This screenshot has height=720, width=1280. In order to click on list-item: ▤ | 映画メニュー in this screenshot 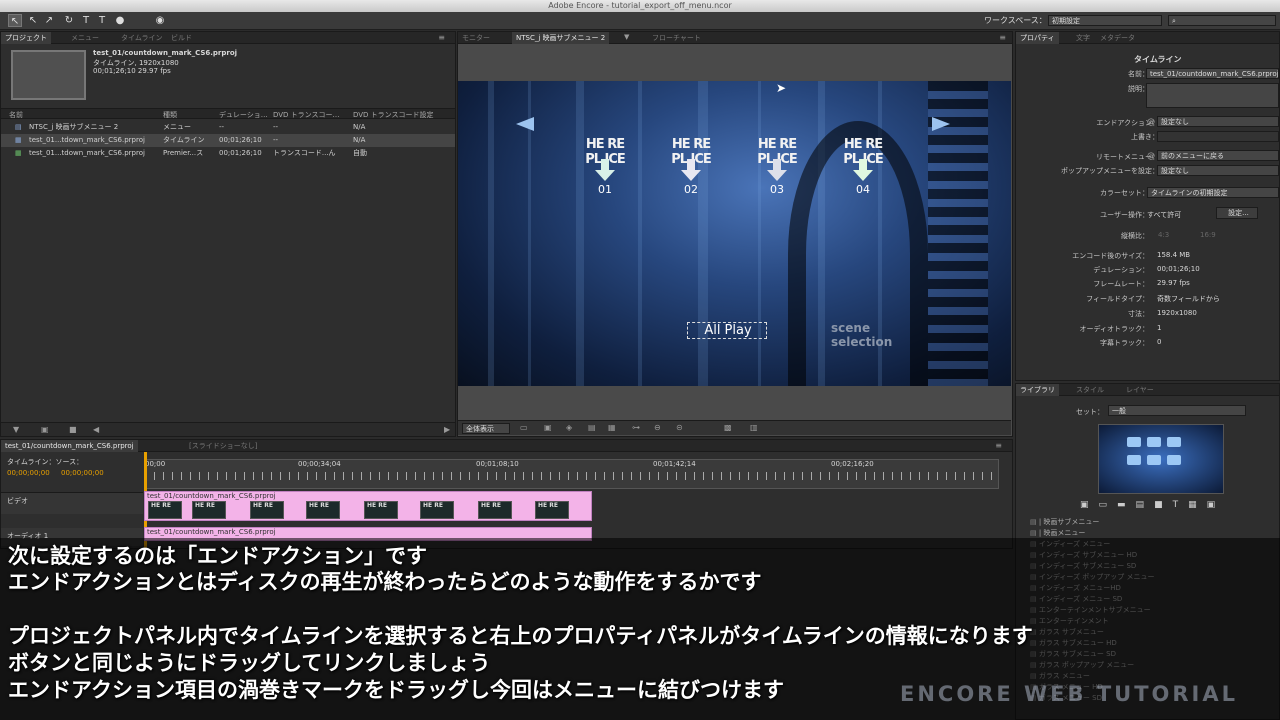, I will do `click(1057, 533)`.